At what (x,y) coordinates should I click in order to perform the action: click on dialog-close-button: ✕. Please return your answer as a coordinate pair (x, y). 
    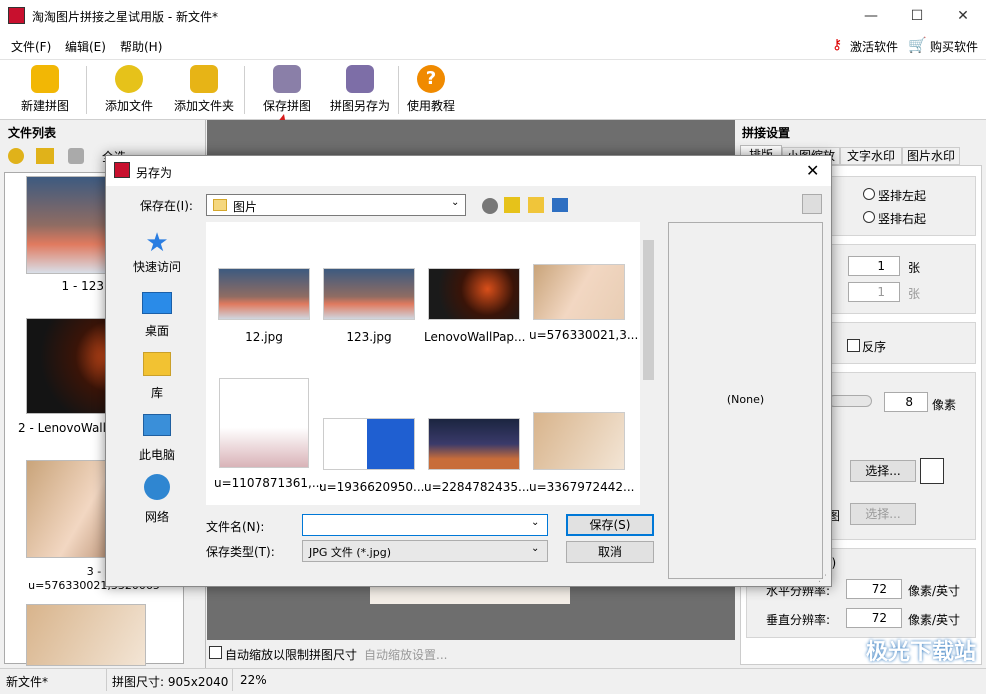
    Looking at the image, I should click on (812, 170).